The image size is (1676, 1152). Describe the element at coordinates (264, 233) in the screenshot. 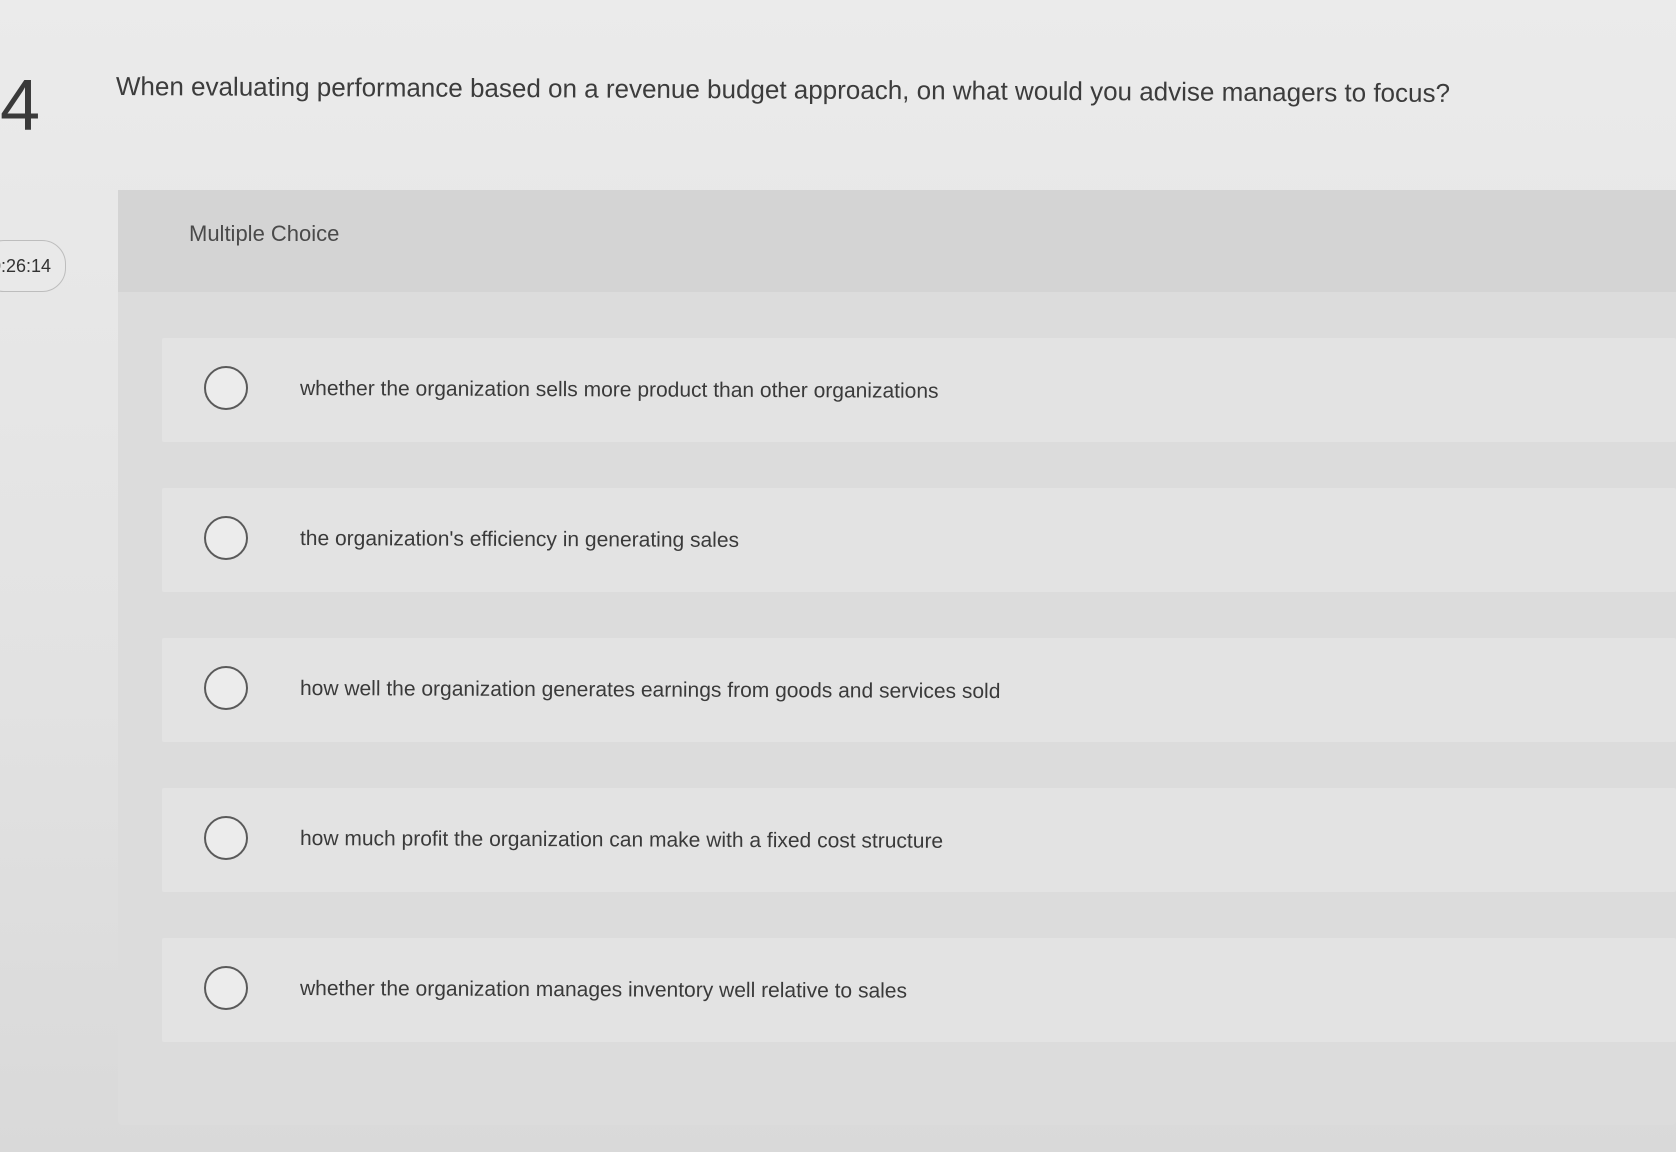

I see `question-format-label: Multiple Choice` at that location.